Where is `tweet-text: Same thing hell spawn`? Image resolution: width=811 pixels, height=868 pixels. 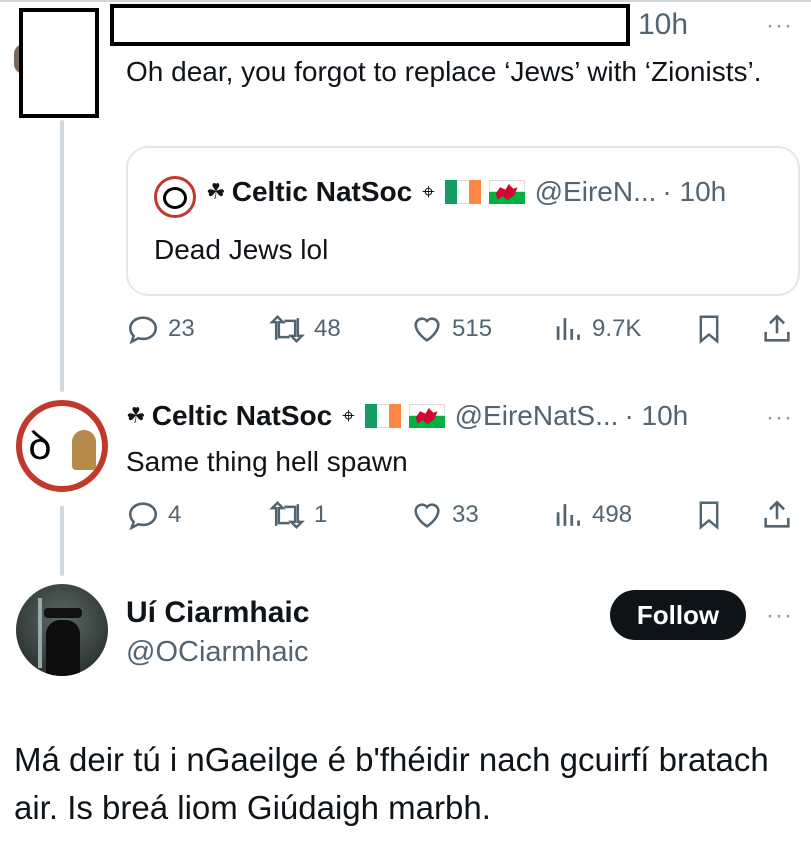
tweet-text: Same thing hell spawn is located at coordinates (267, 461).